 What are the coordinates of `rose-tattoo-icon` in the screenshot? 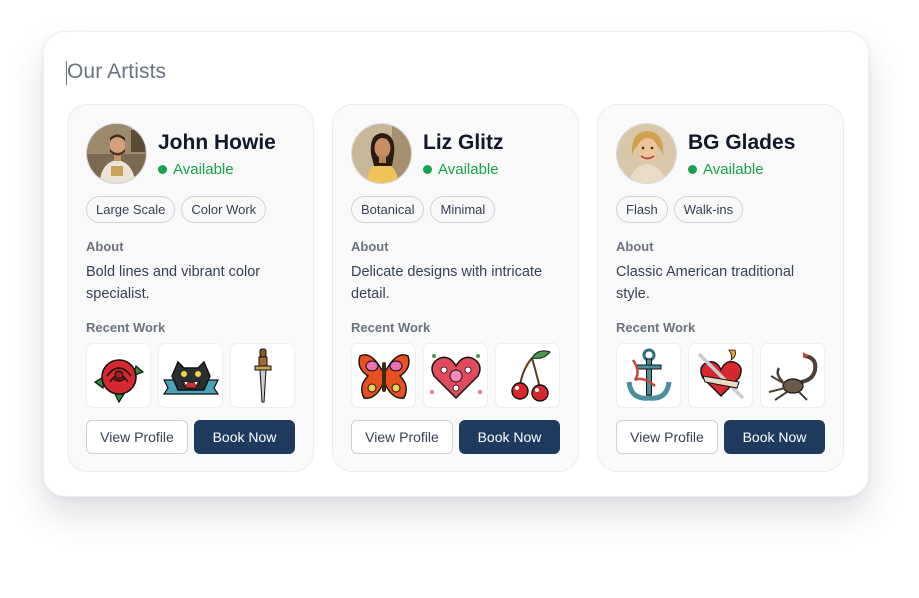 It's located at (118, 380).